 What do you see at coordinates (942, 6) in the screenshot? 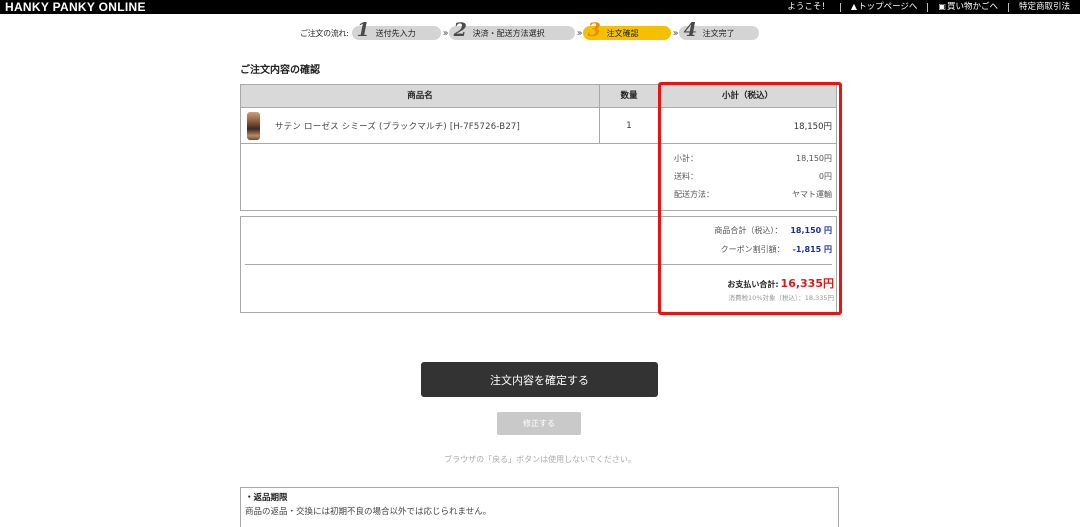
I see `cart-icon: ▣` at bounding box center [942, 6].